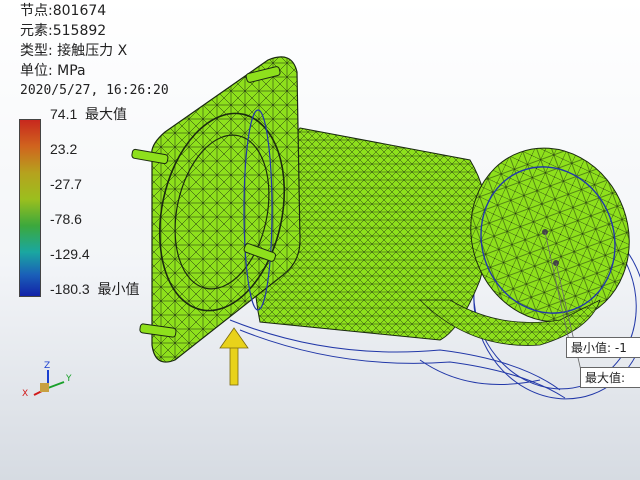  I want to click on legend-tick: -129.4, so click(70, 254).